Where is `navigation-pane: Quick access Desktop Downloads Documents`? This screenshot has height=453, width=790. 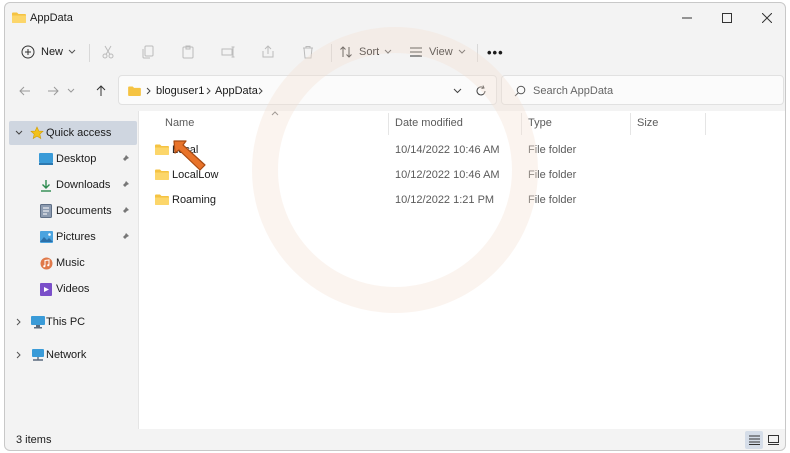 navigation-pane: Quick access Desktop Downloads Documents is located at coordinates (71, 270).